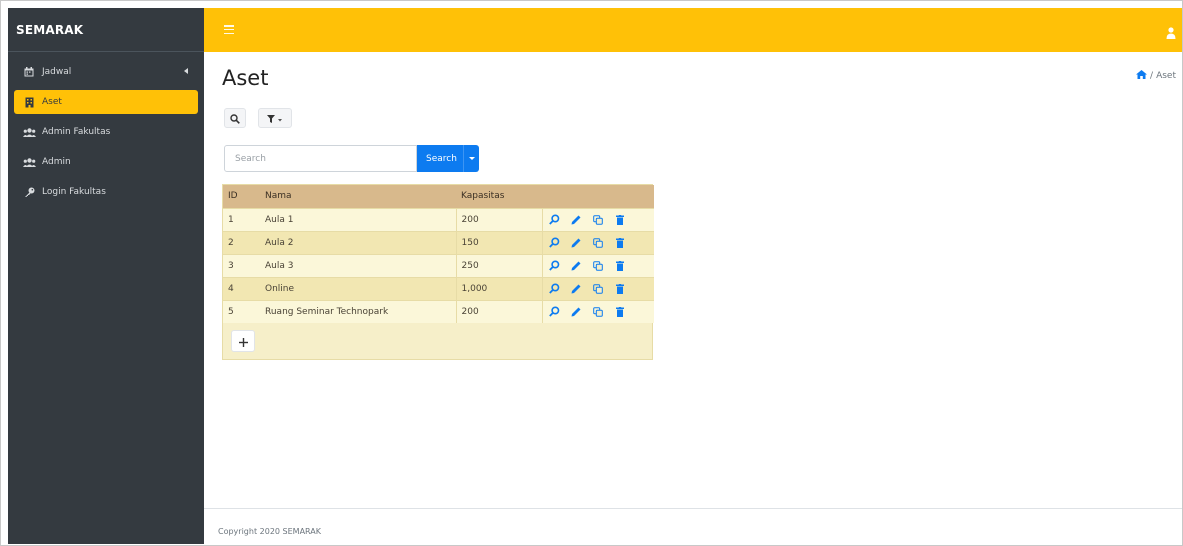 Image resolution: width=1183 pixels, height=546 pixels. I want to click on sidebar-item-jadwal: Jadwal, so click(106, 72).